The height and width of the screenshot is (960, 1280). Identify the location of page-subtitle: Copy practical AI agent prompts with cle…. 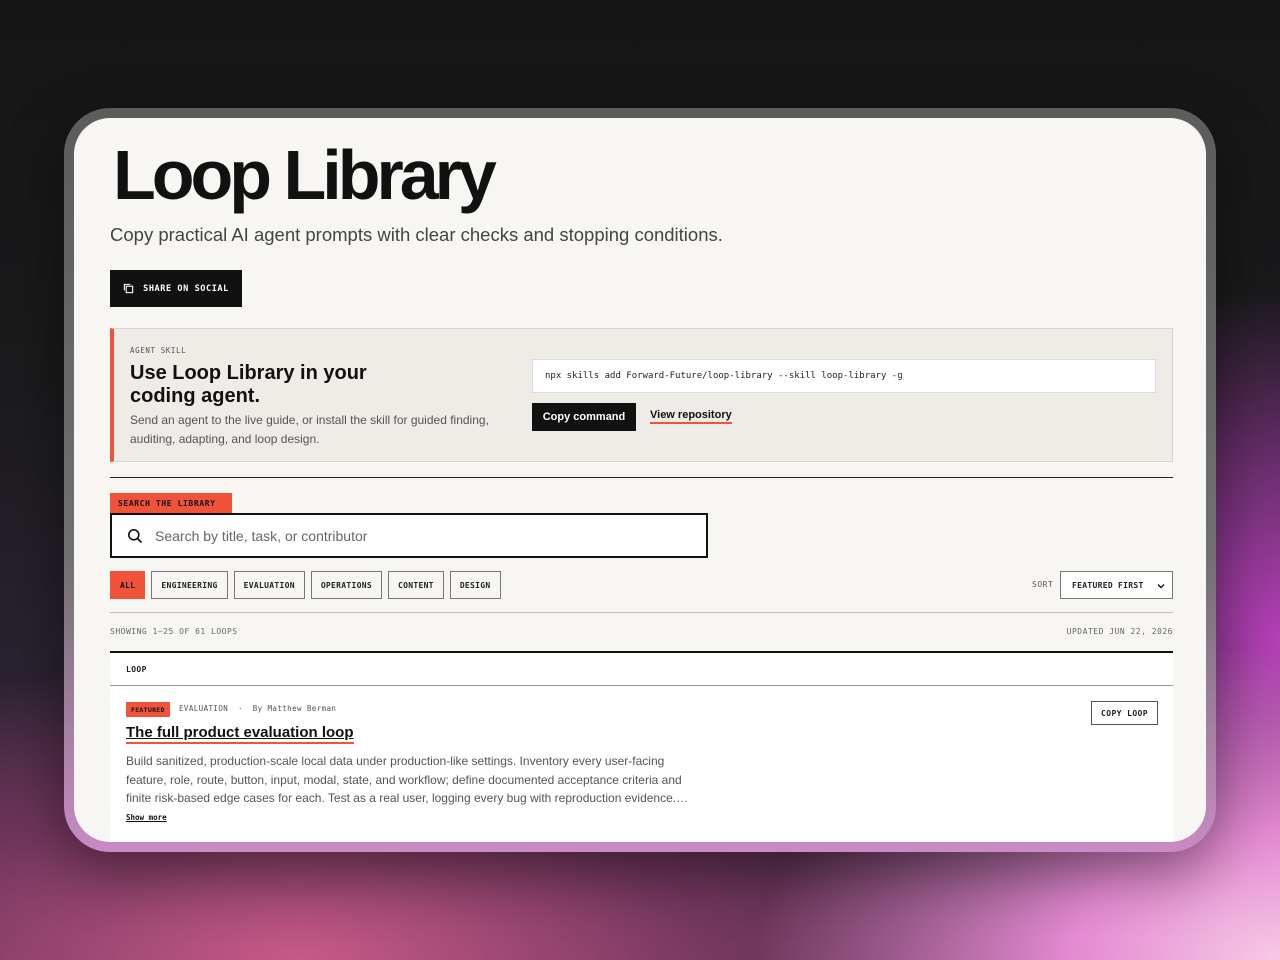
(416, 234).